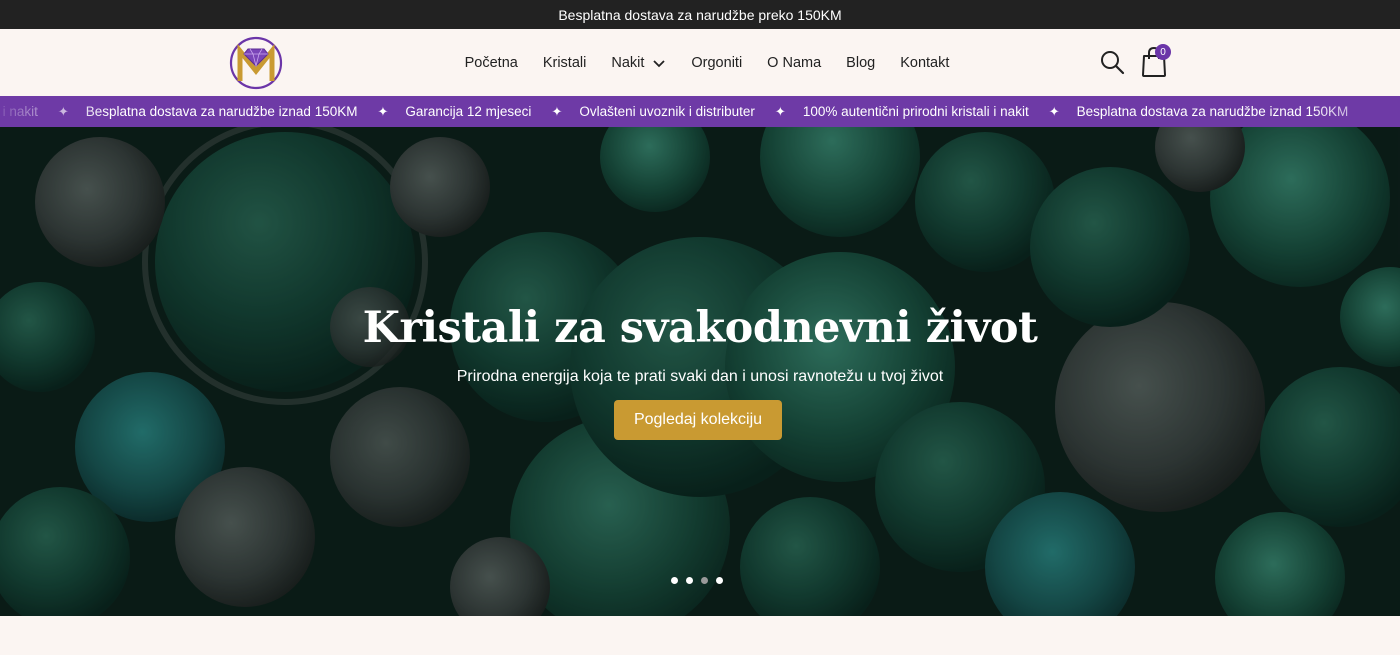 This screenshot has width=1400, height=655. I want to click on slider-dots, so click(697, 580).